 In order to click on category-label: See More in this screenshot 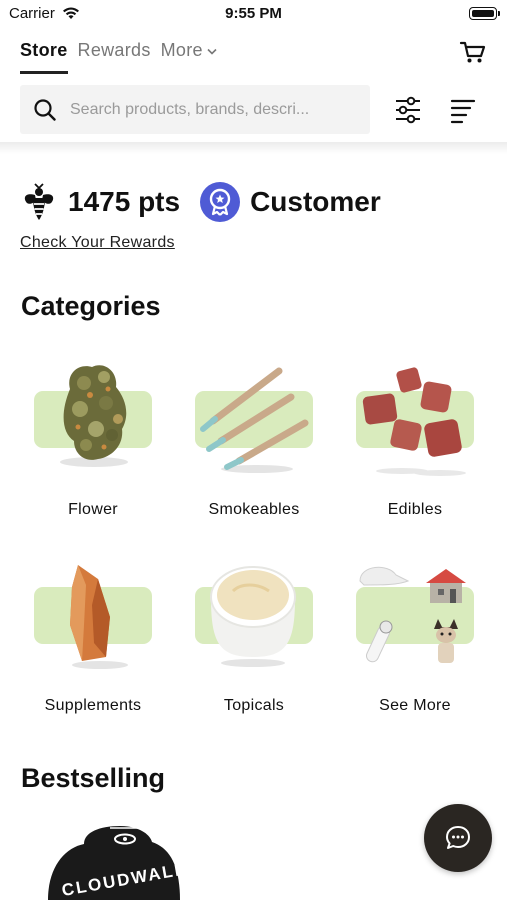, I will do `click(415, 705)`.